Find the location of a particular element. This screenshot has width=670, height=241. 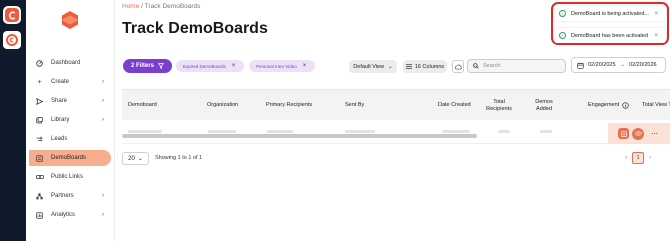

sidebar-item-label: DemoBoards is located at coordinates (69, 158).